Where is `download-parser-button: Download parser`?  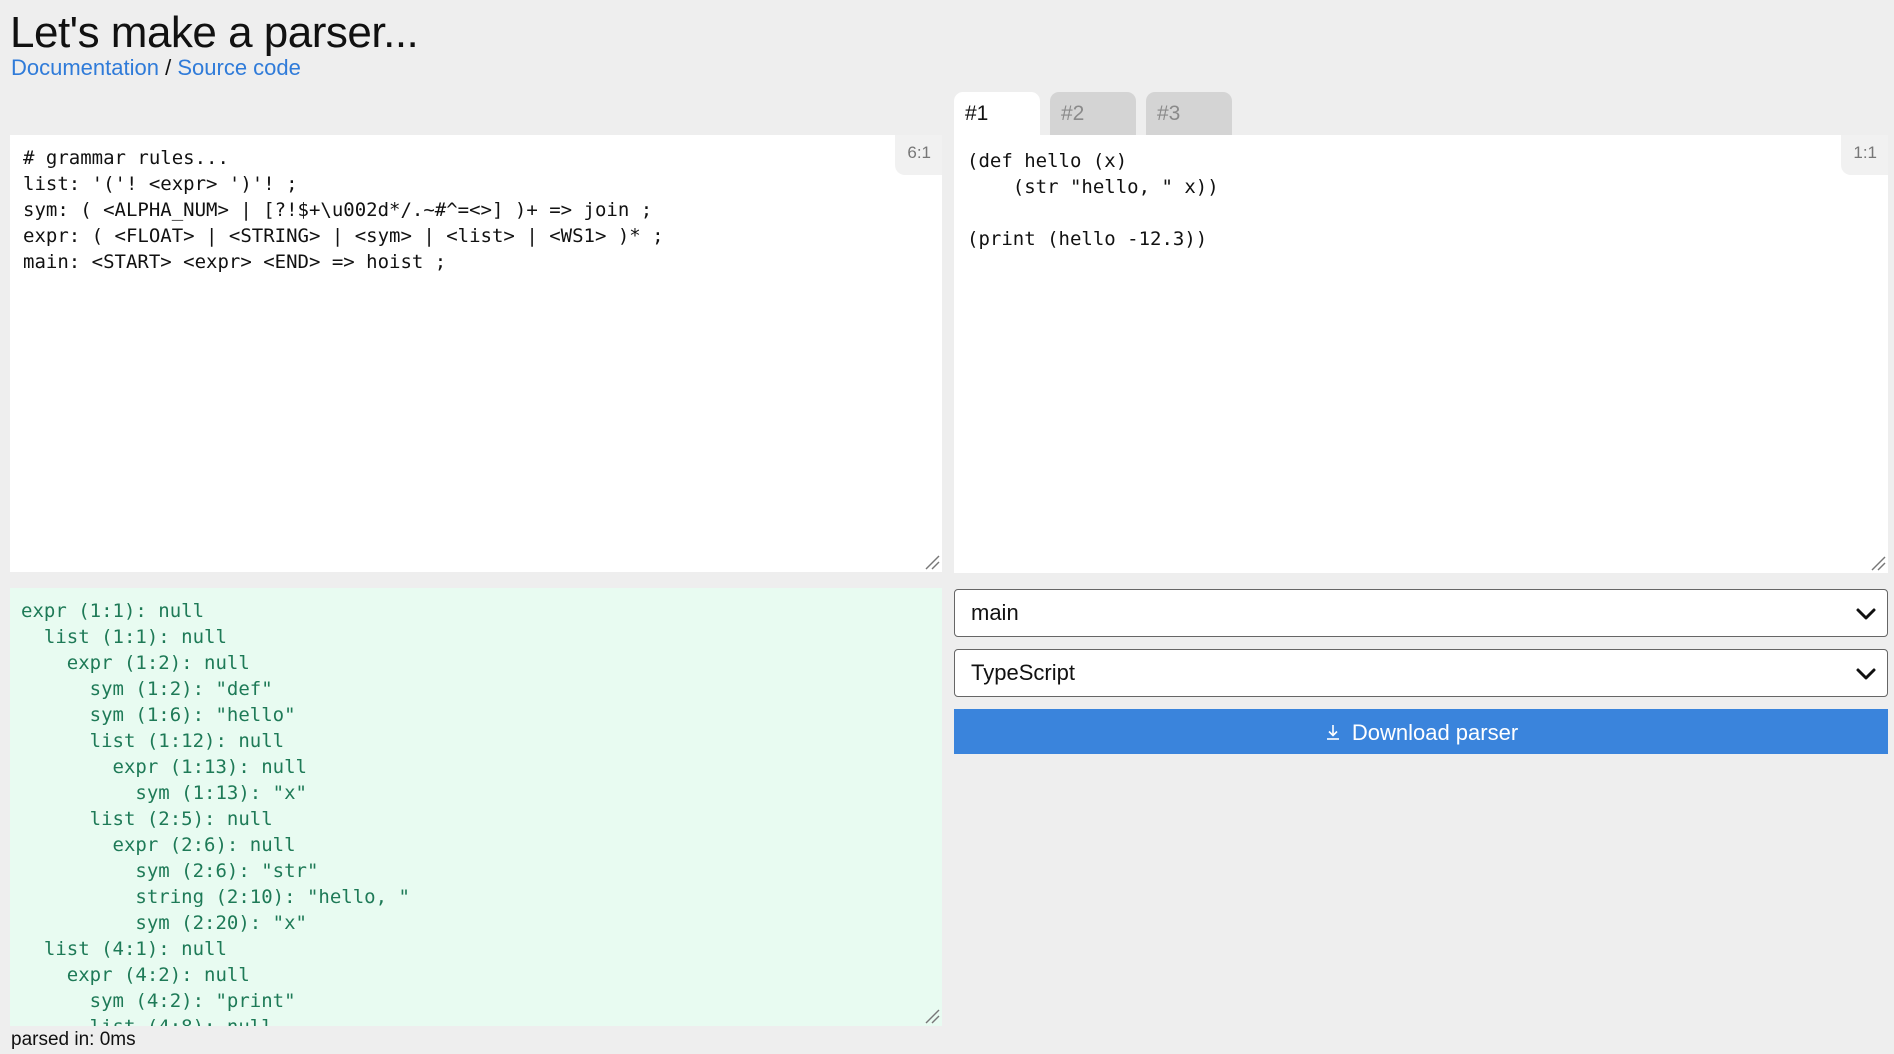
download-parser-button: Download parser is located at coordinates (1421, 731).